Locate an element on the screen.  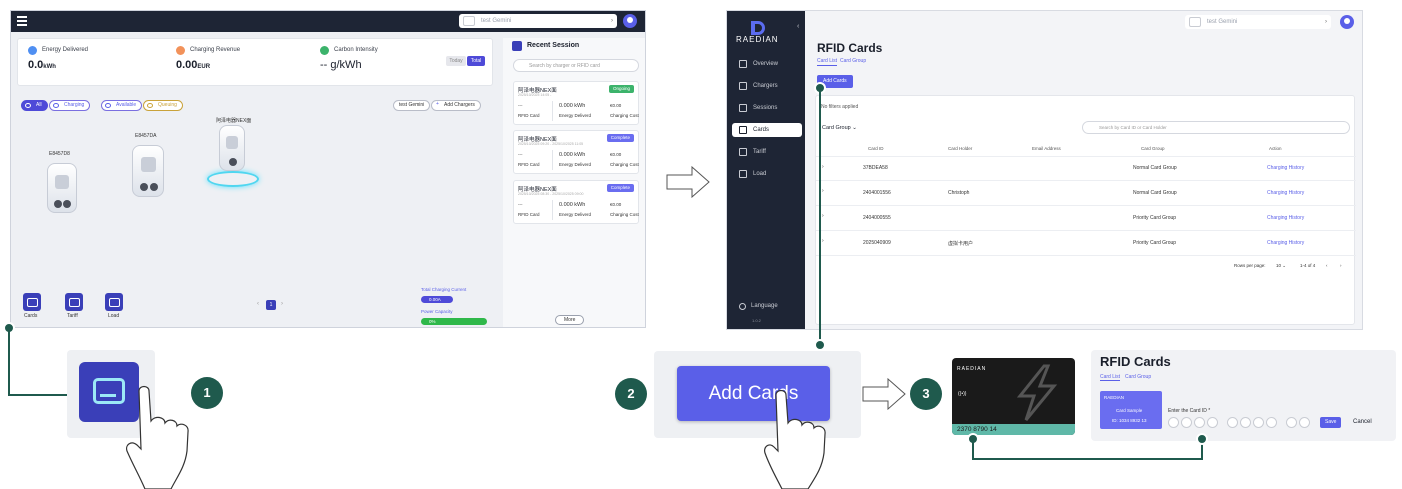
card-sample: RAEDIAN Card Sample ID: 1034 8932 13 is located at coordinates (1131, 410).